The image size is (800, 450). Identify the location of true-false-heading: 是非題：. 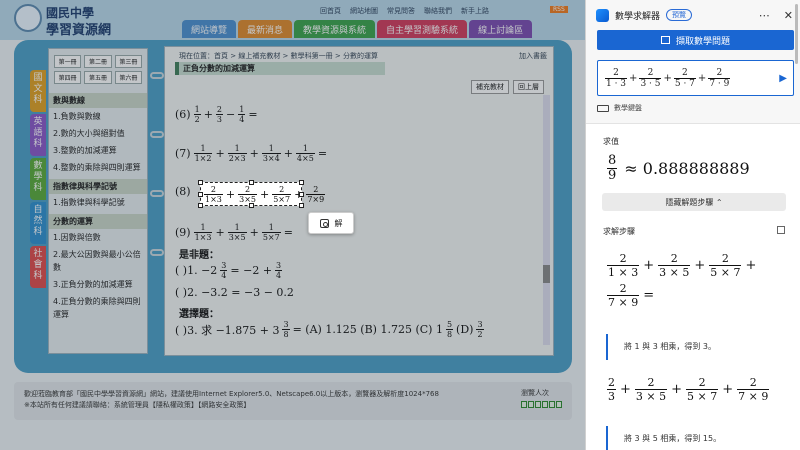
(199, 255).